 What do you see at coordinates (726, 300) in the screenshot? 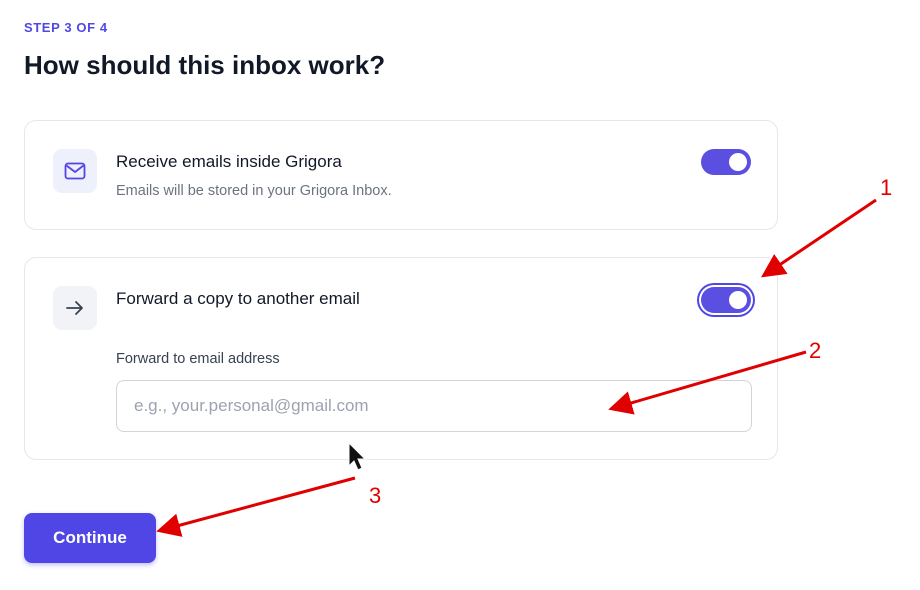
I see `forward-copy-toggle` at bounding box center [726, 300].